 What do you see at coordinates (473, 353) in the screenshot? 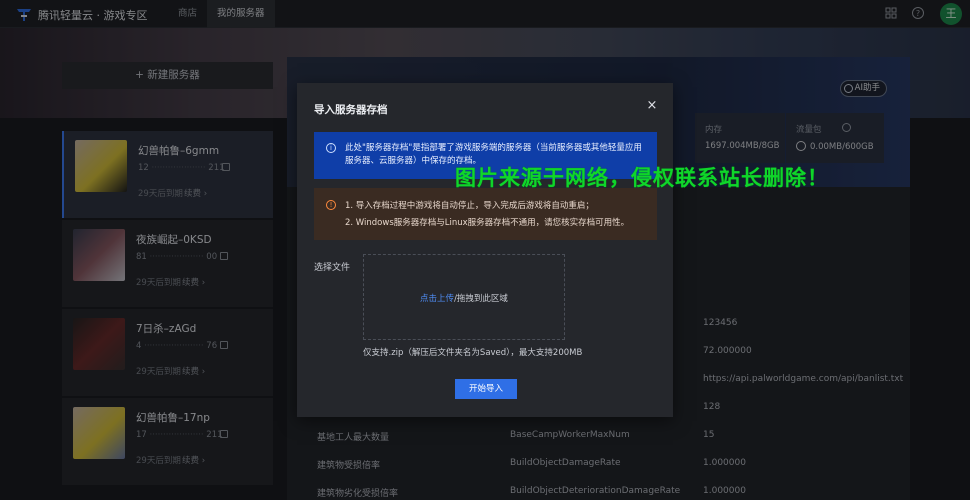
I see `upload-hint: 仅支持.zip（解压后文件夹名为Saved），最大支持200MB` at bounding box center [473, 353].